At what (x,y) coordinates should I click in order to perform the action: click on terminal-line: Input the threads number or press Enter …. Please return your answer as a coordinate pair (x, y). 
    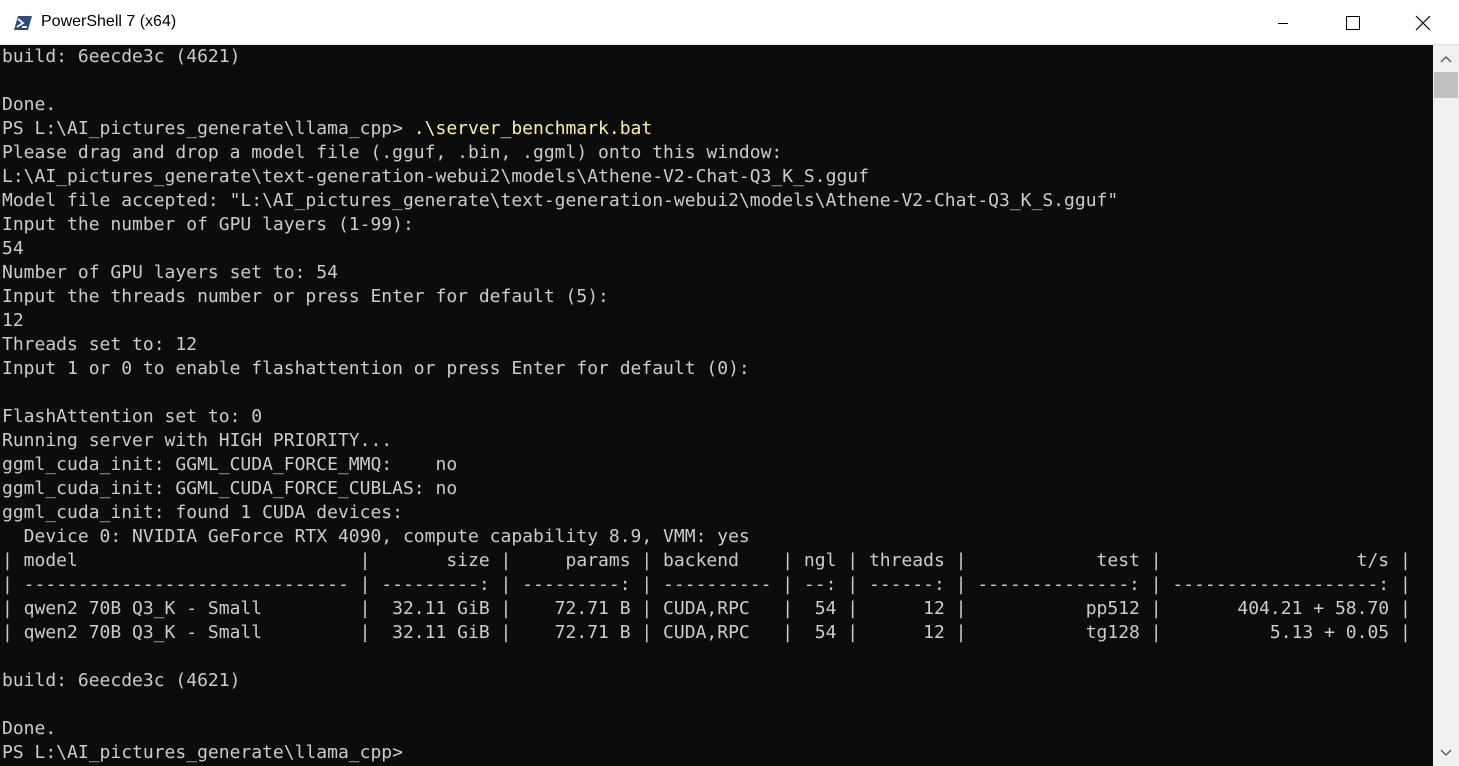
    Looking at the image, I should click on (305, 296).